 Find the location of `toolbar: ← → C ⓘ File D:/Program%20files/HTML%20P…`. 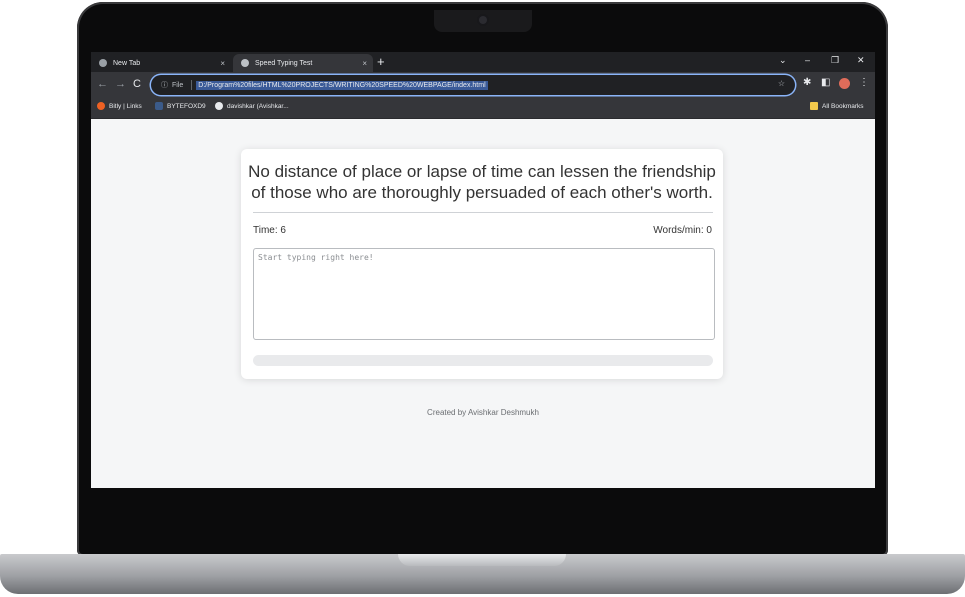

toolbar: ← → C ⓘ File D:/Program%20files/HTML%20P… is located at coordinates (483, 85).